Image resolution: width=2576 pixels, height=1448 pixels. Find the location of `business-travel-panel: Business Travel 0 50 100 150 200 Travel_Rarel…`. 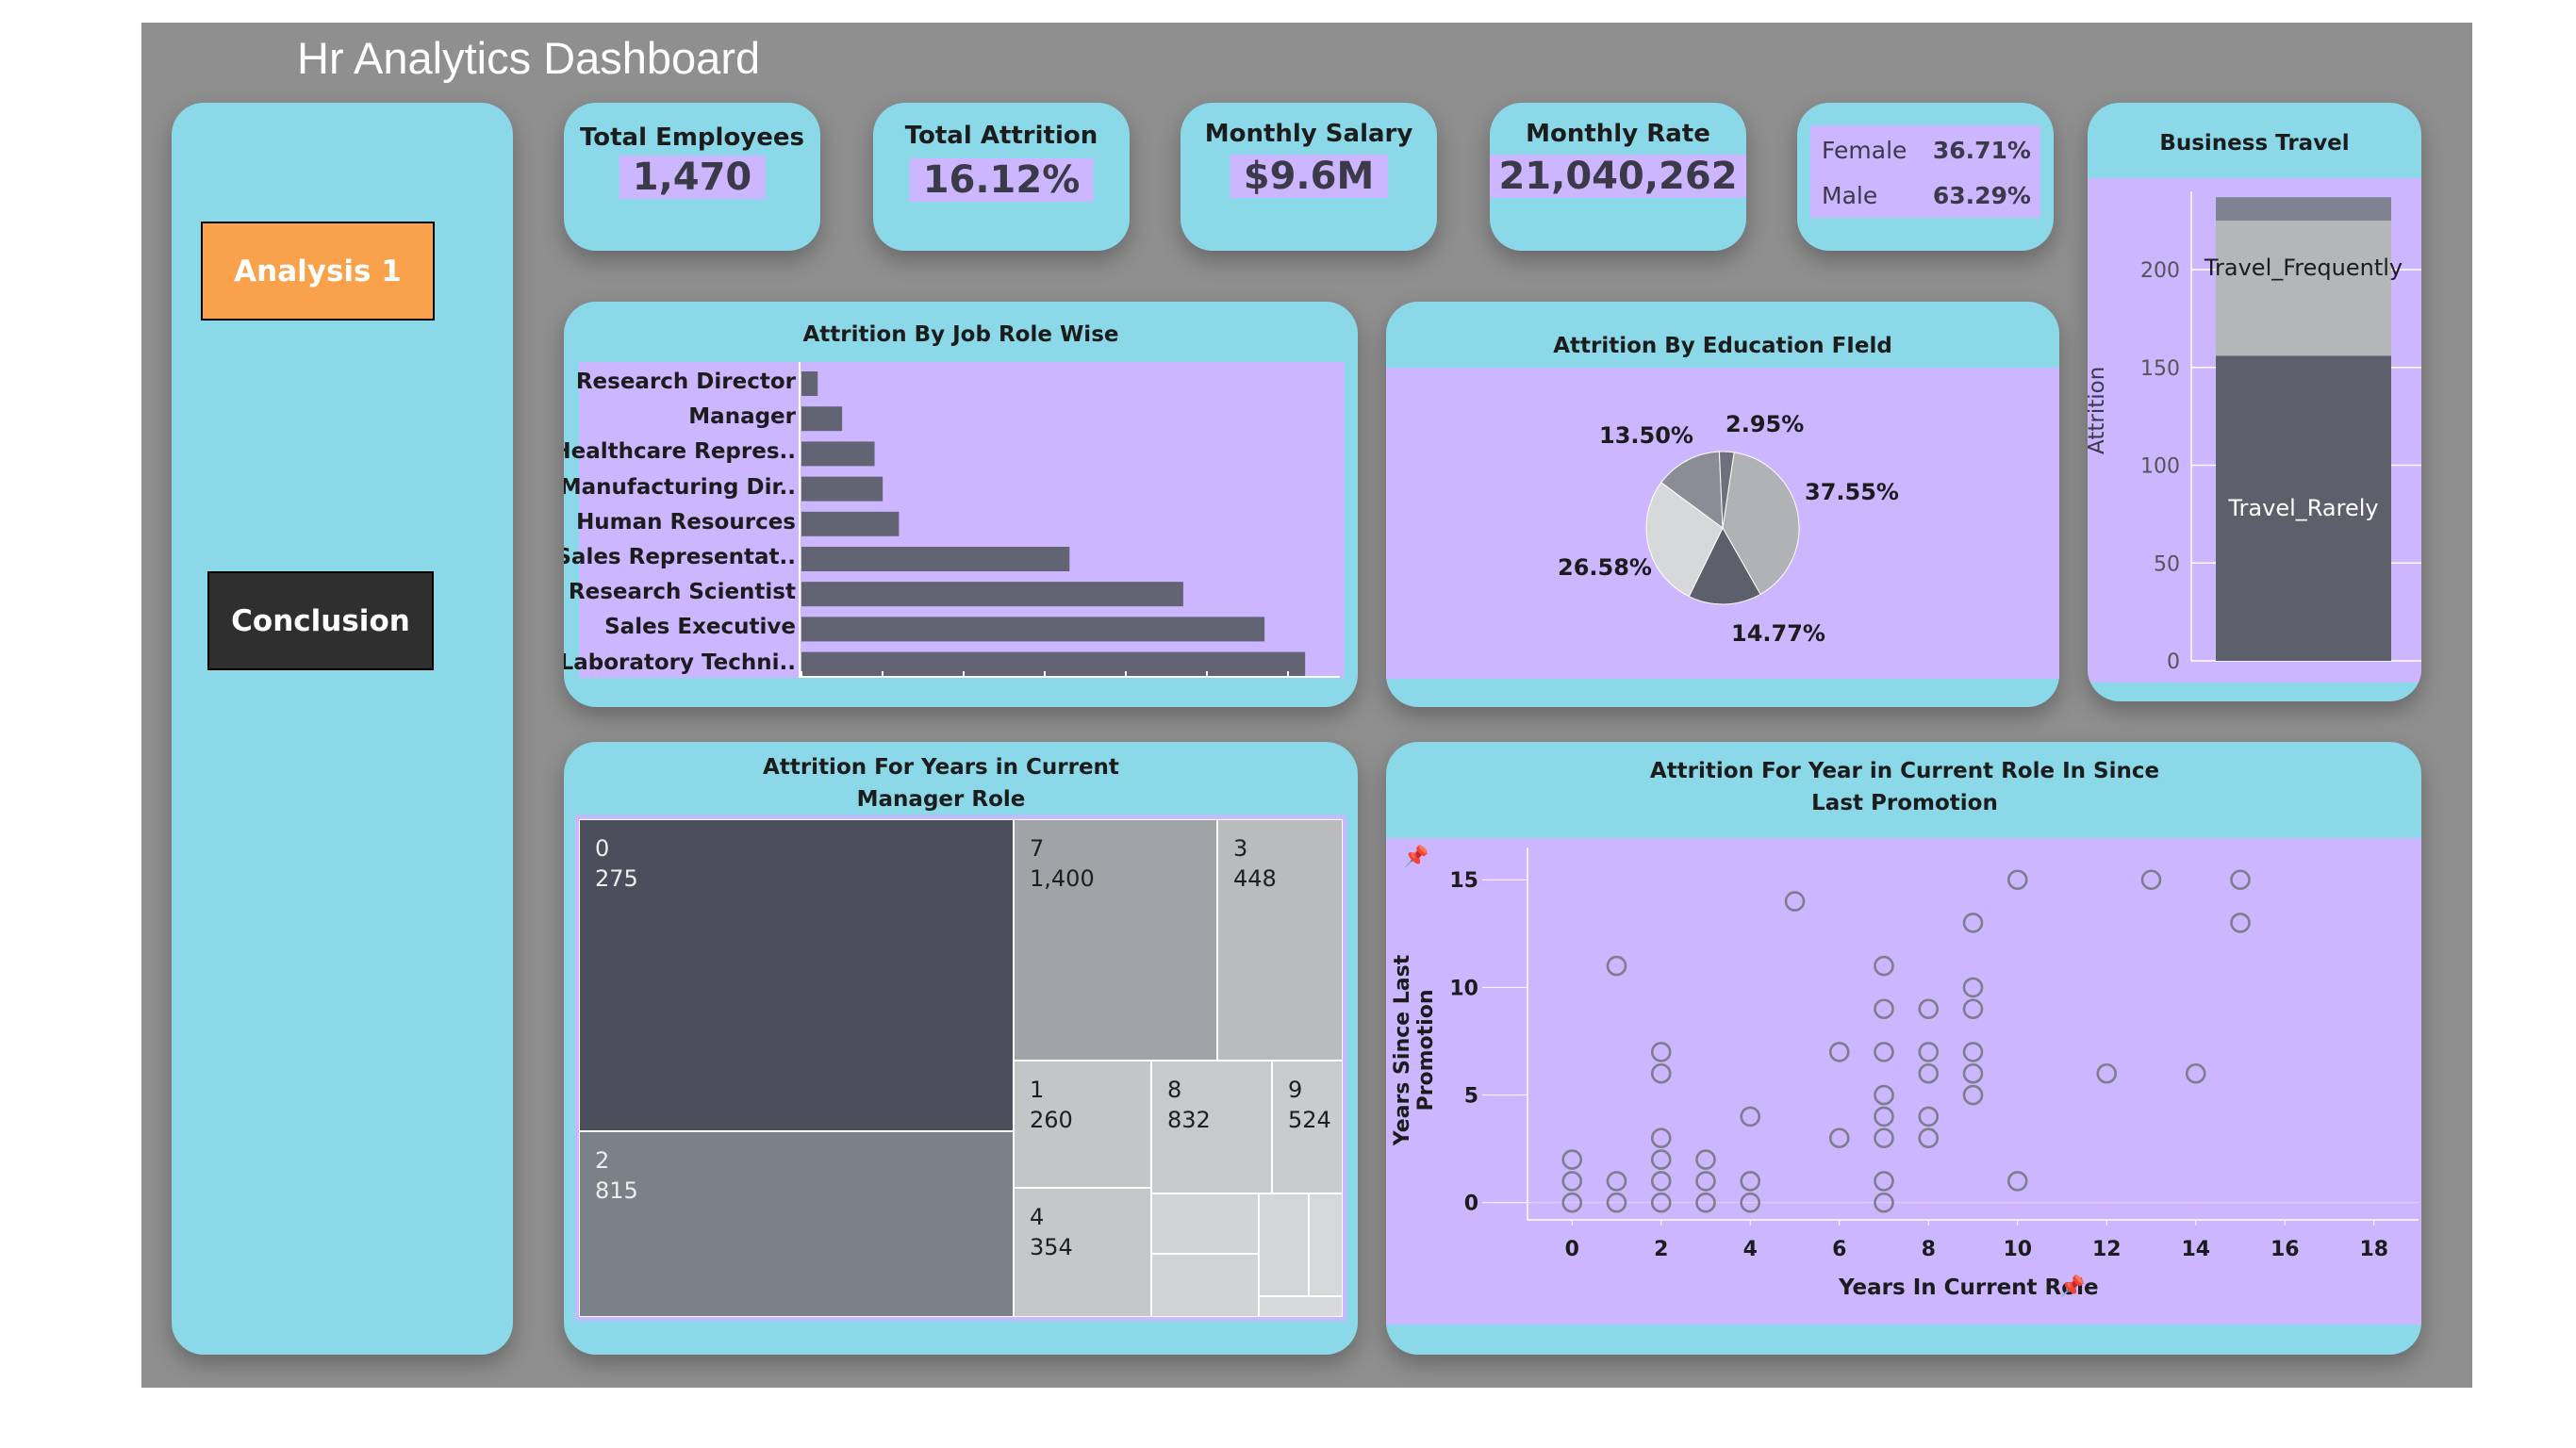

business-travel-panel: Business Travel 0 50 100 150 200 Travel_Rarel… is located at coordinates (2254, 402).